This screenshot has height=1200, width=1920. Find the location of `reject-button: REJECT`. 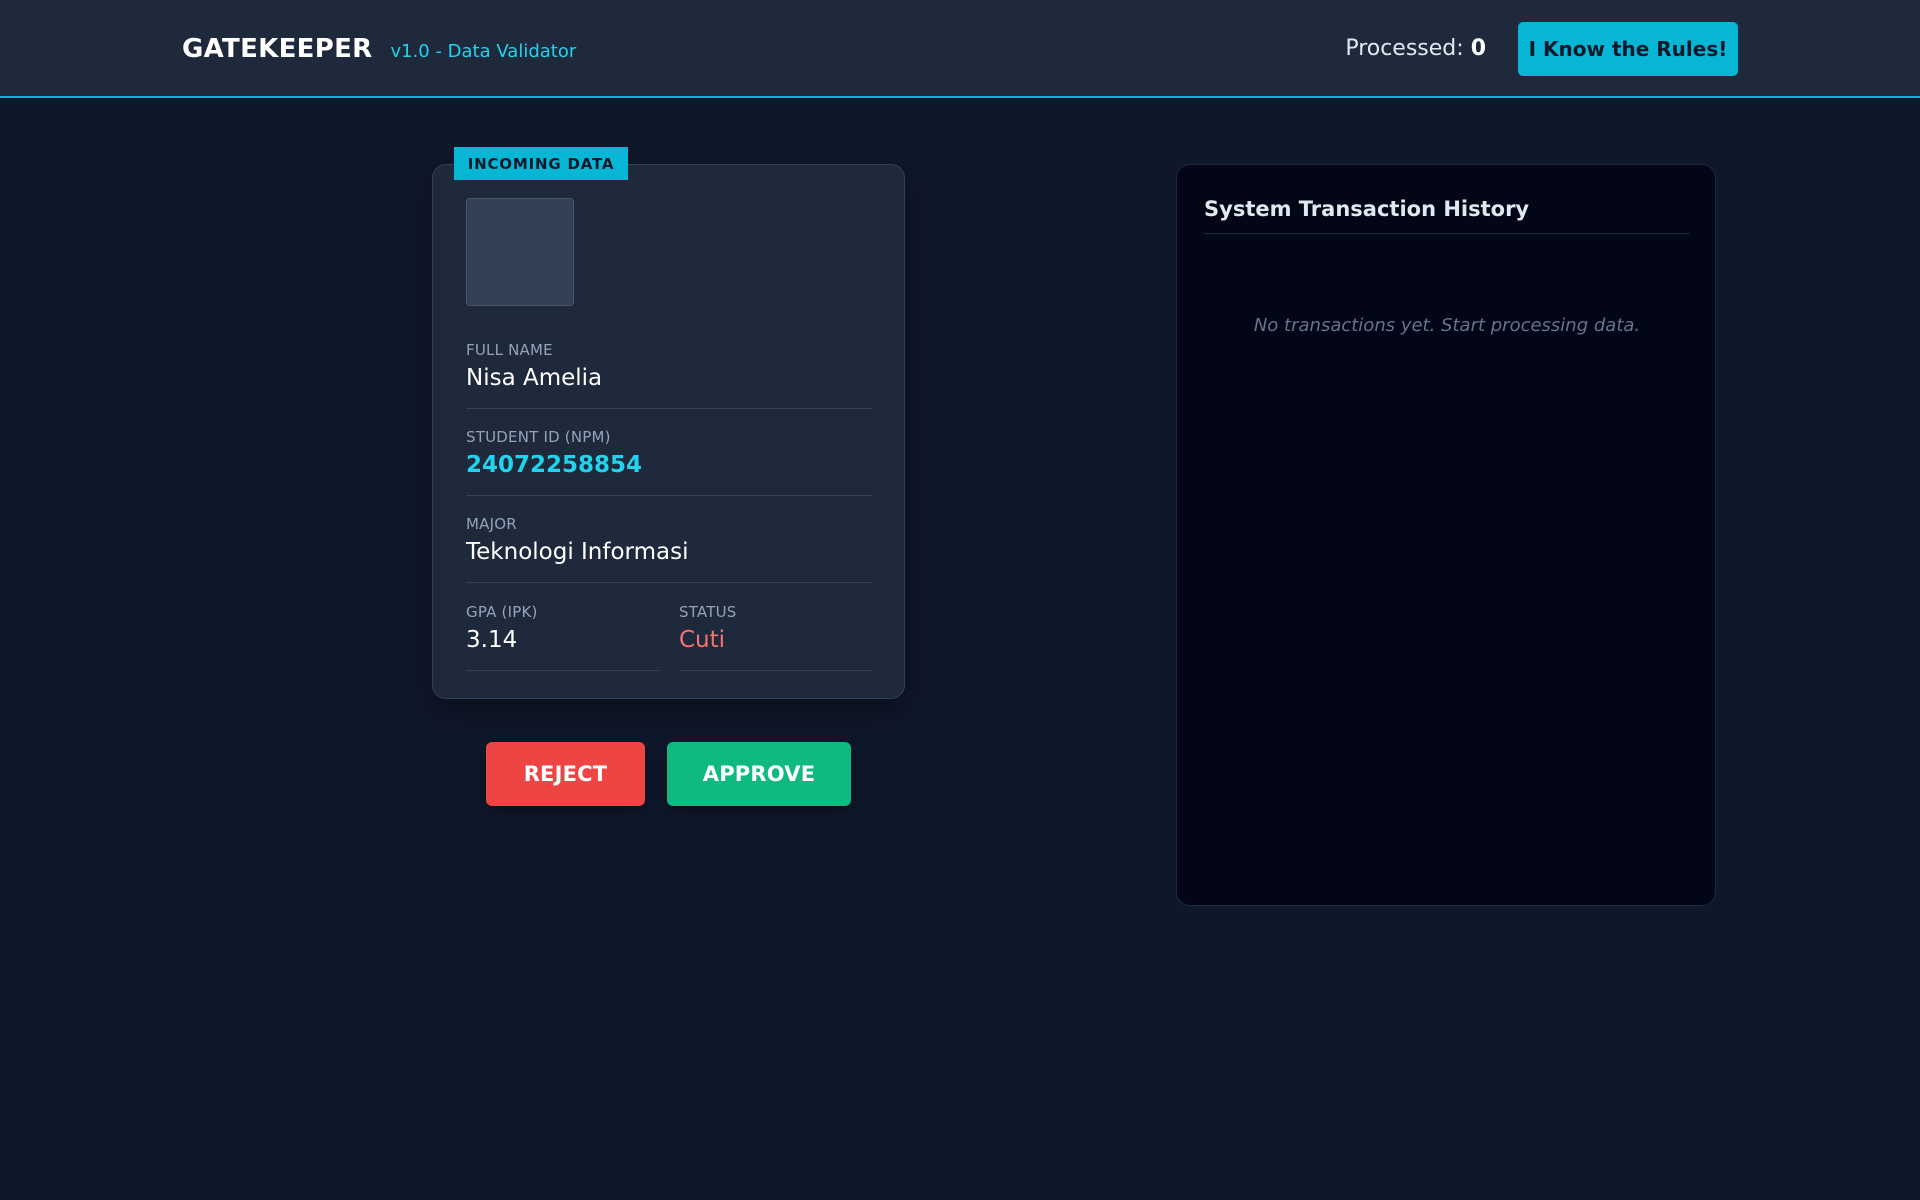

reject-button: REJECT is located at coordinates (565, 774).